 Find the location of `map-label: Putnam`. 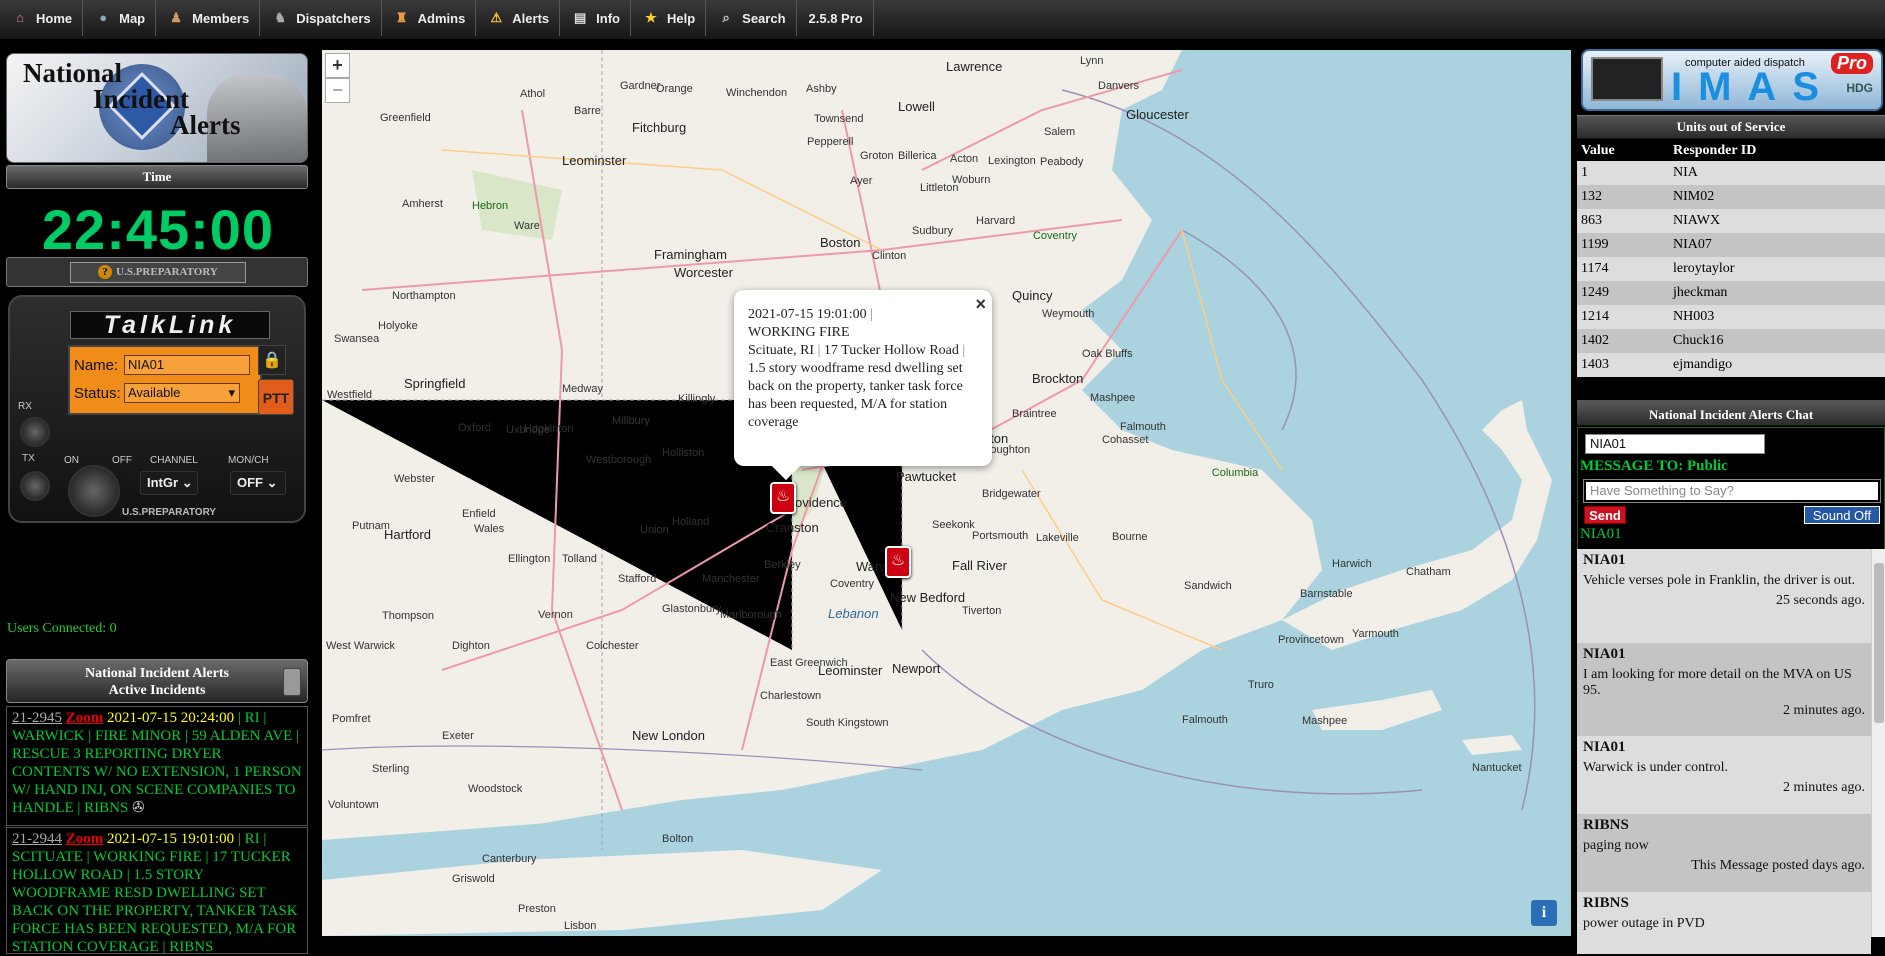

map-label: Putnam is located at coordinates (371, 526).